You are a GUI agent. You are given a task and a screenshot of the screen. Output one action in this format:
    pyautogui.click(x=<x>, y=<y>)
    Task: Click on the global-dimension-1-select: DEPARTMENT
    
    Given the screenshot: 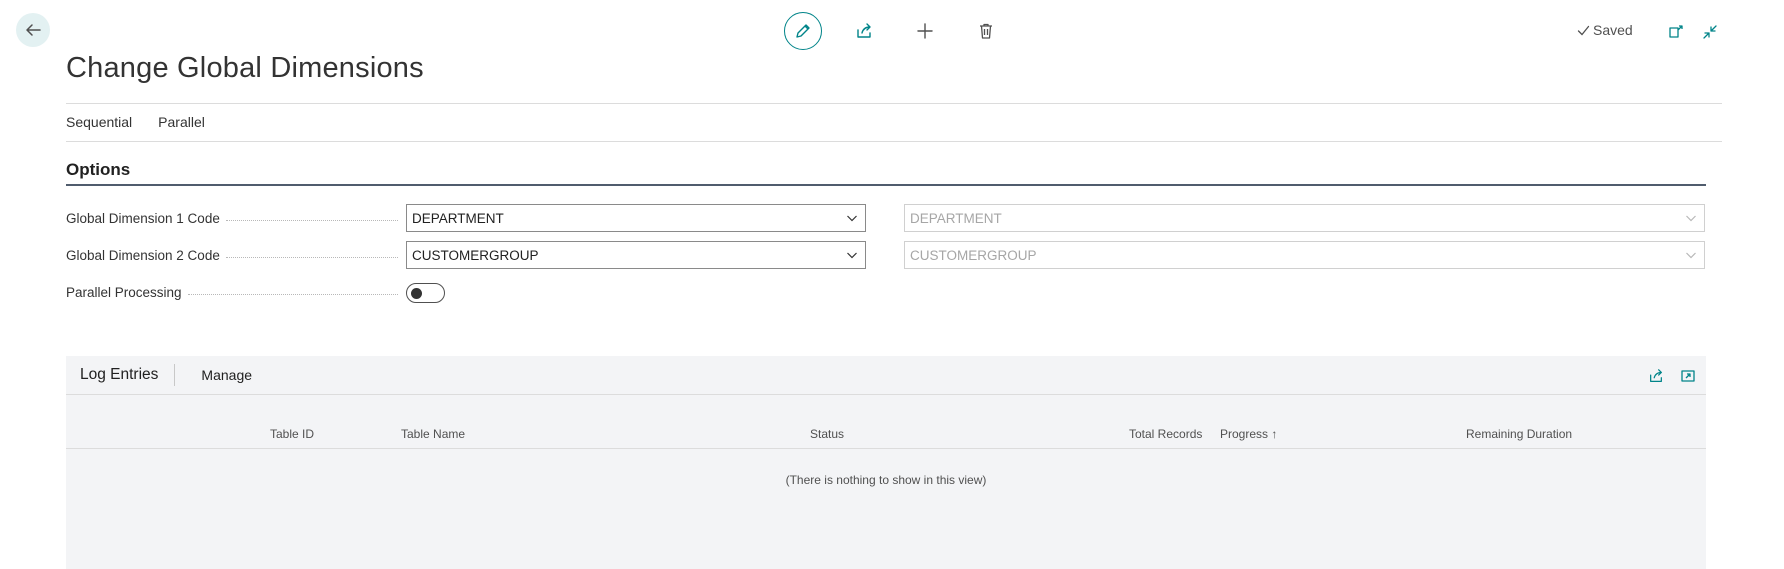 What is the action you would take?
    pyautogui.click(x=636, y=218)
    